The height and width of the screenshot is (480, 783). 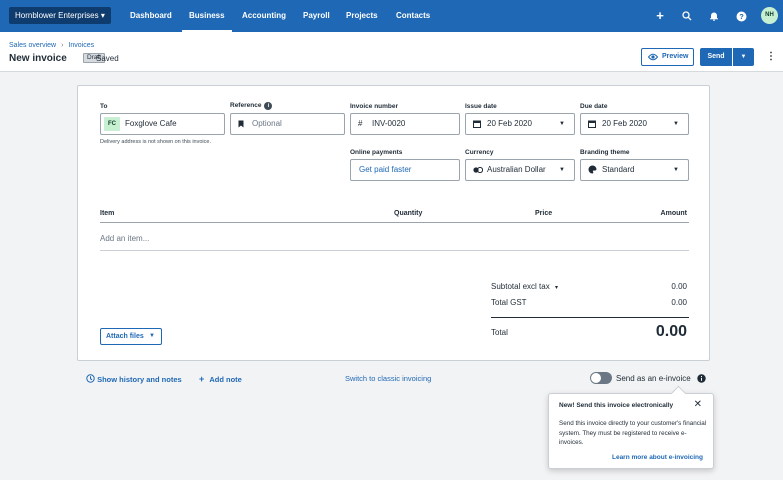 What do you see at coordinates (225, 379) in the screenshot?
I see `add-note-label: Add note` at bounding box center [225, 379].